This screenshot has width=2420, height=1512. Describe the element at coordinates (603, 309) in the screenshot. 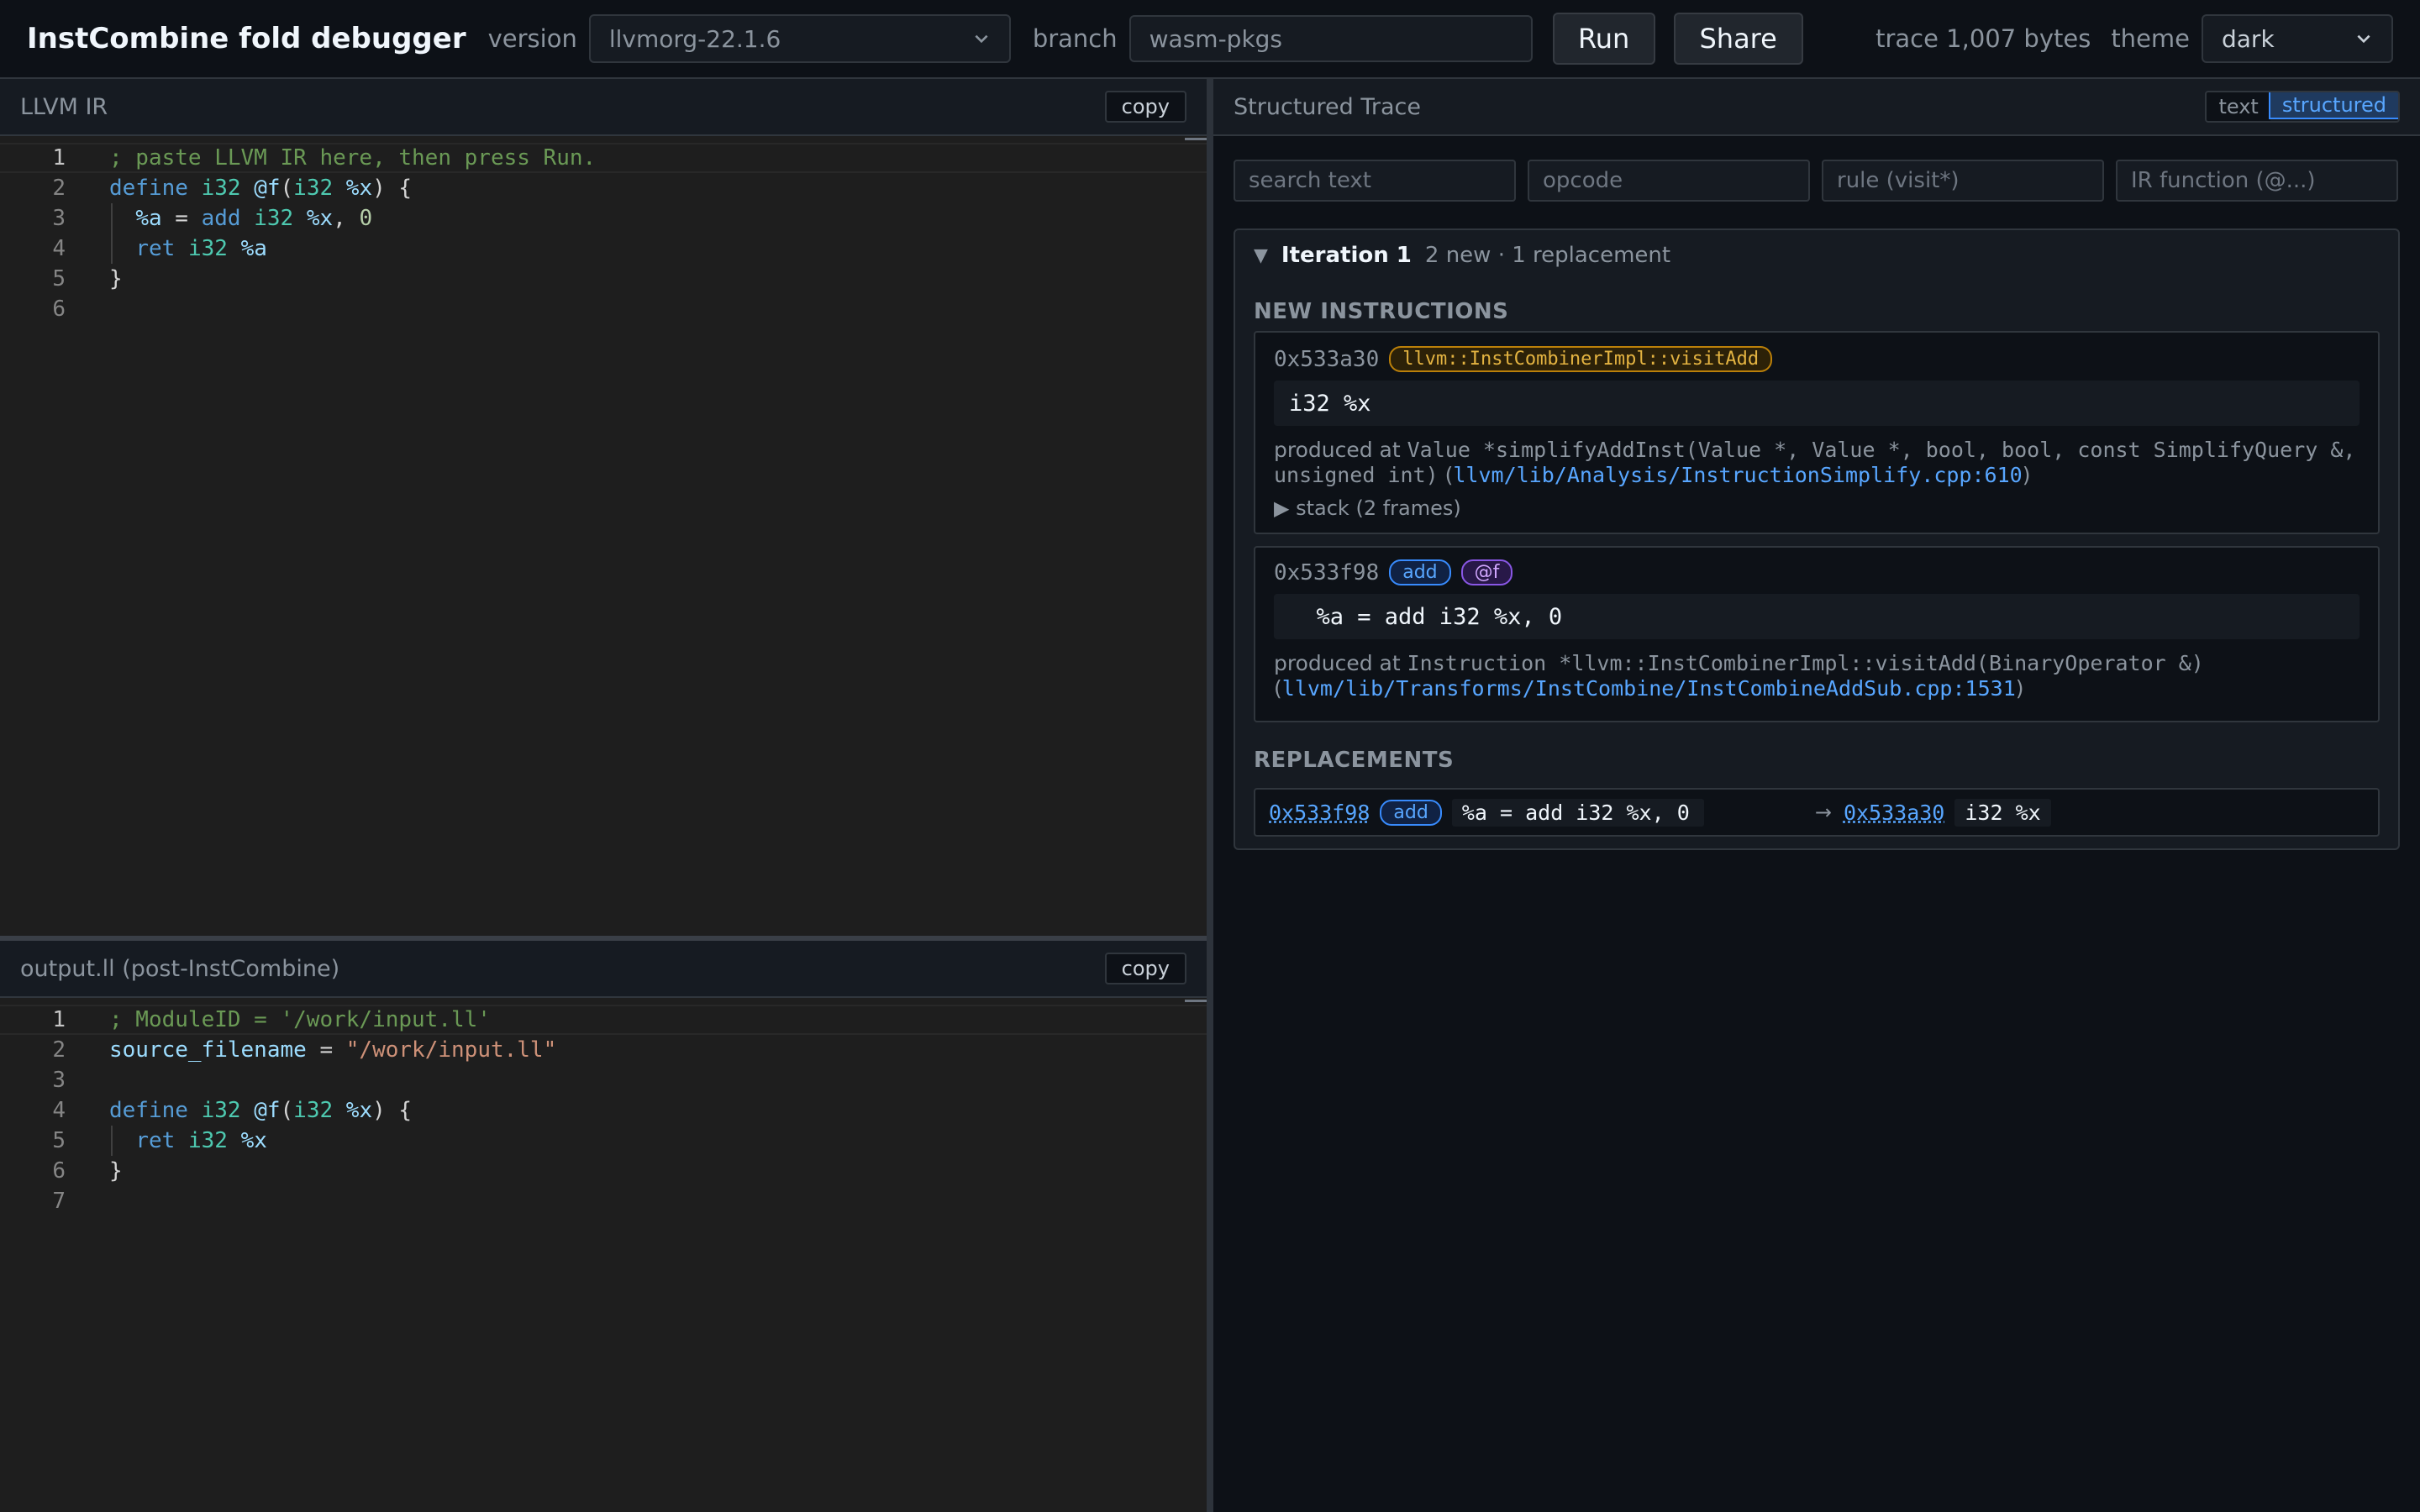

I see `code-line: 6` at that location.